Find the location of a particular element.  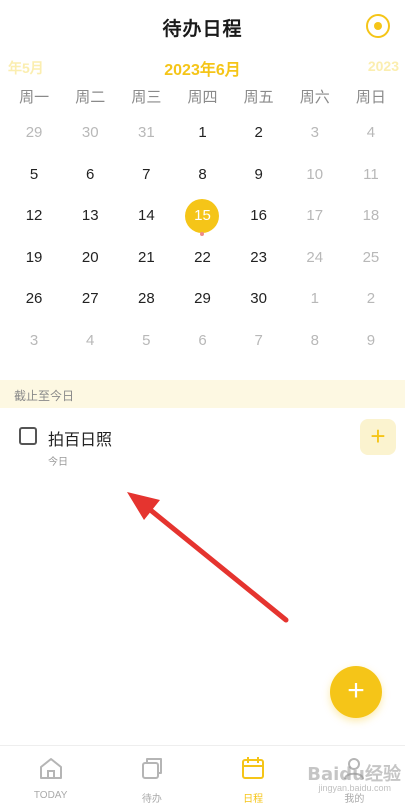

weekday-label: 周四 is located at coordinates (202, 97).